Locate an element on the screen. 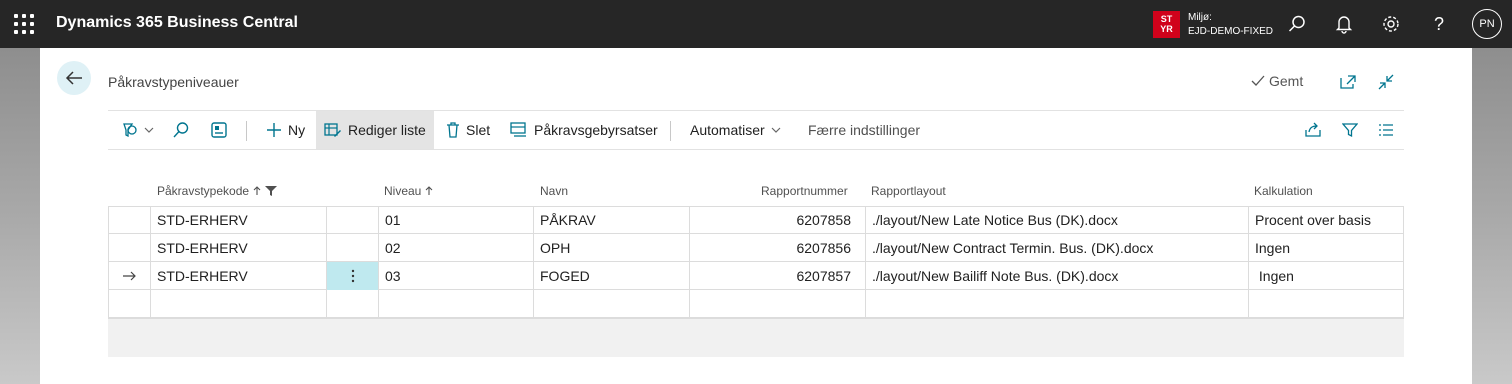 The image size is (1512, 384). page-title: Påkravstypeniveauer is located at coordinates (173, 82).